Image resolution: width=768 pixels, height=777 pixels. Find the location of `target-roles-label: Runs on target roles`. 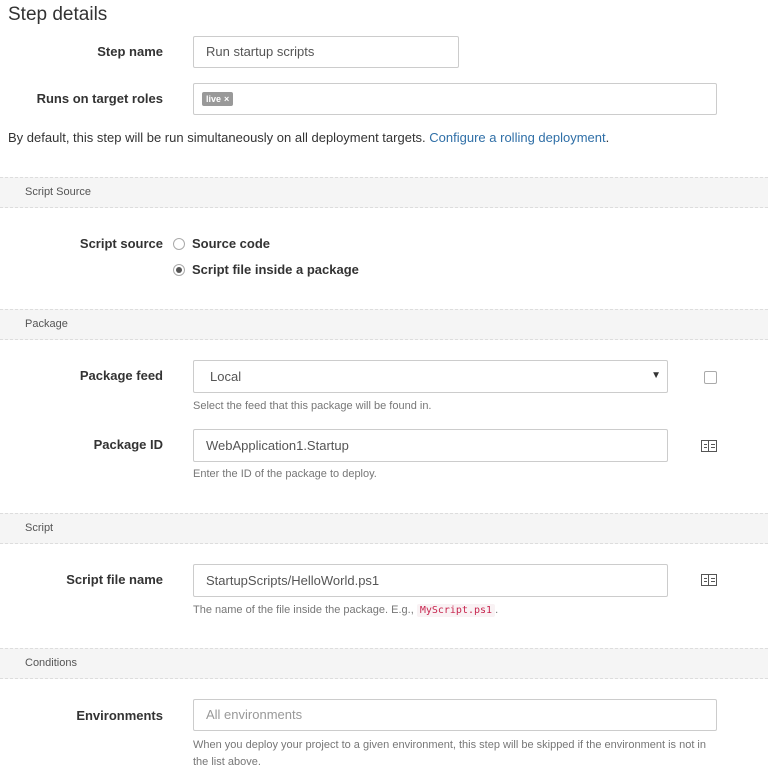

target-roles-label: Runs on target roles is located at coordinates (99, 98).